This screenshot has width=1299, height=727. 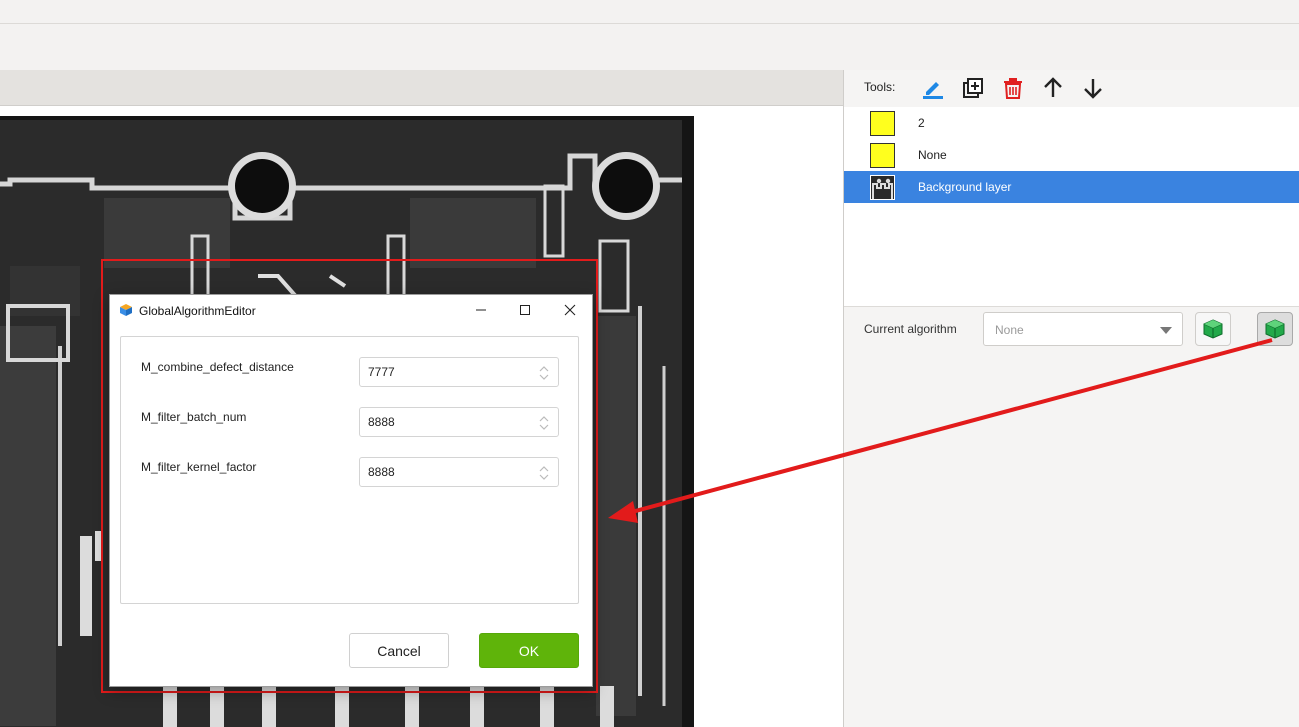 What do you see at coordinates (197, 311) in the screenshot?
I see `dialog-title: GlobalAlgorithmEditor` at bounding box center [197, 311].